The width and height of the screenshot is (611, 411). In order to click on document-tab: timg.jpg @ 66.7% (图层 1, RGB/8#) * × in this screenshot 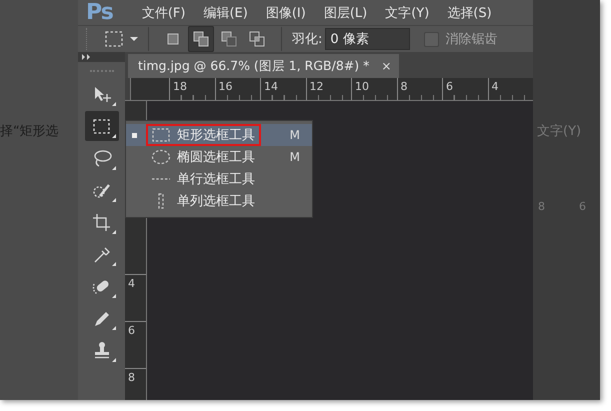, I will do `click(264, 66)`.